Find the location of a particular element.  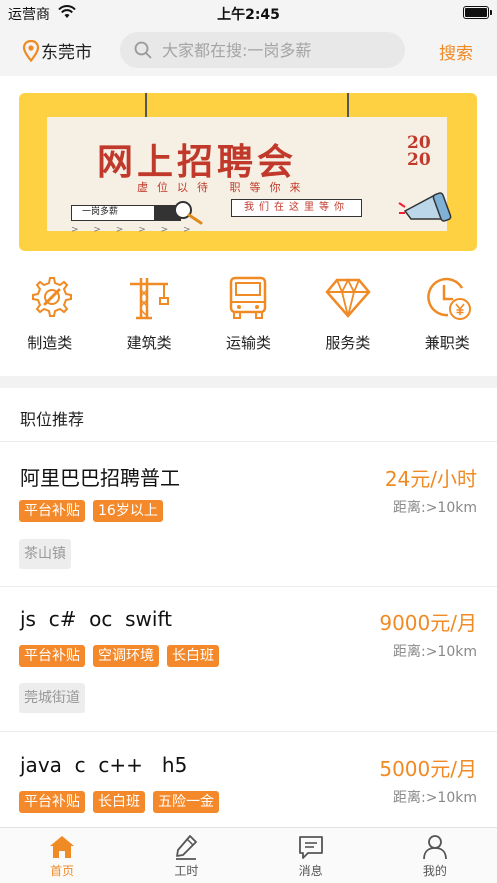

banner-subtitle: 虚位以待 职等你来 is located at coordinates (223, 187).